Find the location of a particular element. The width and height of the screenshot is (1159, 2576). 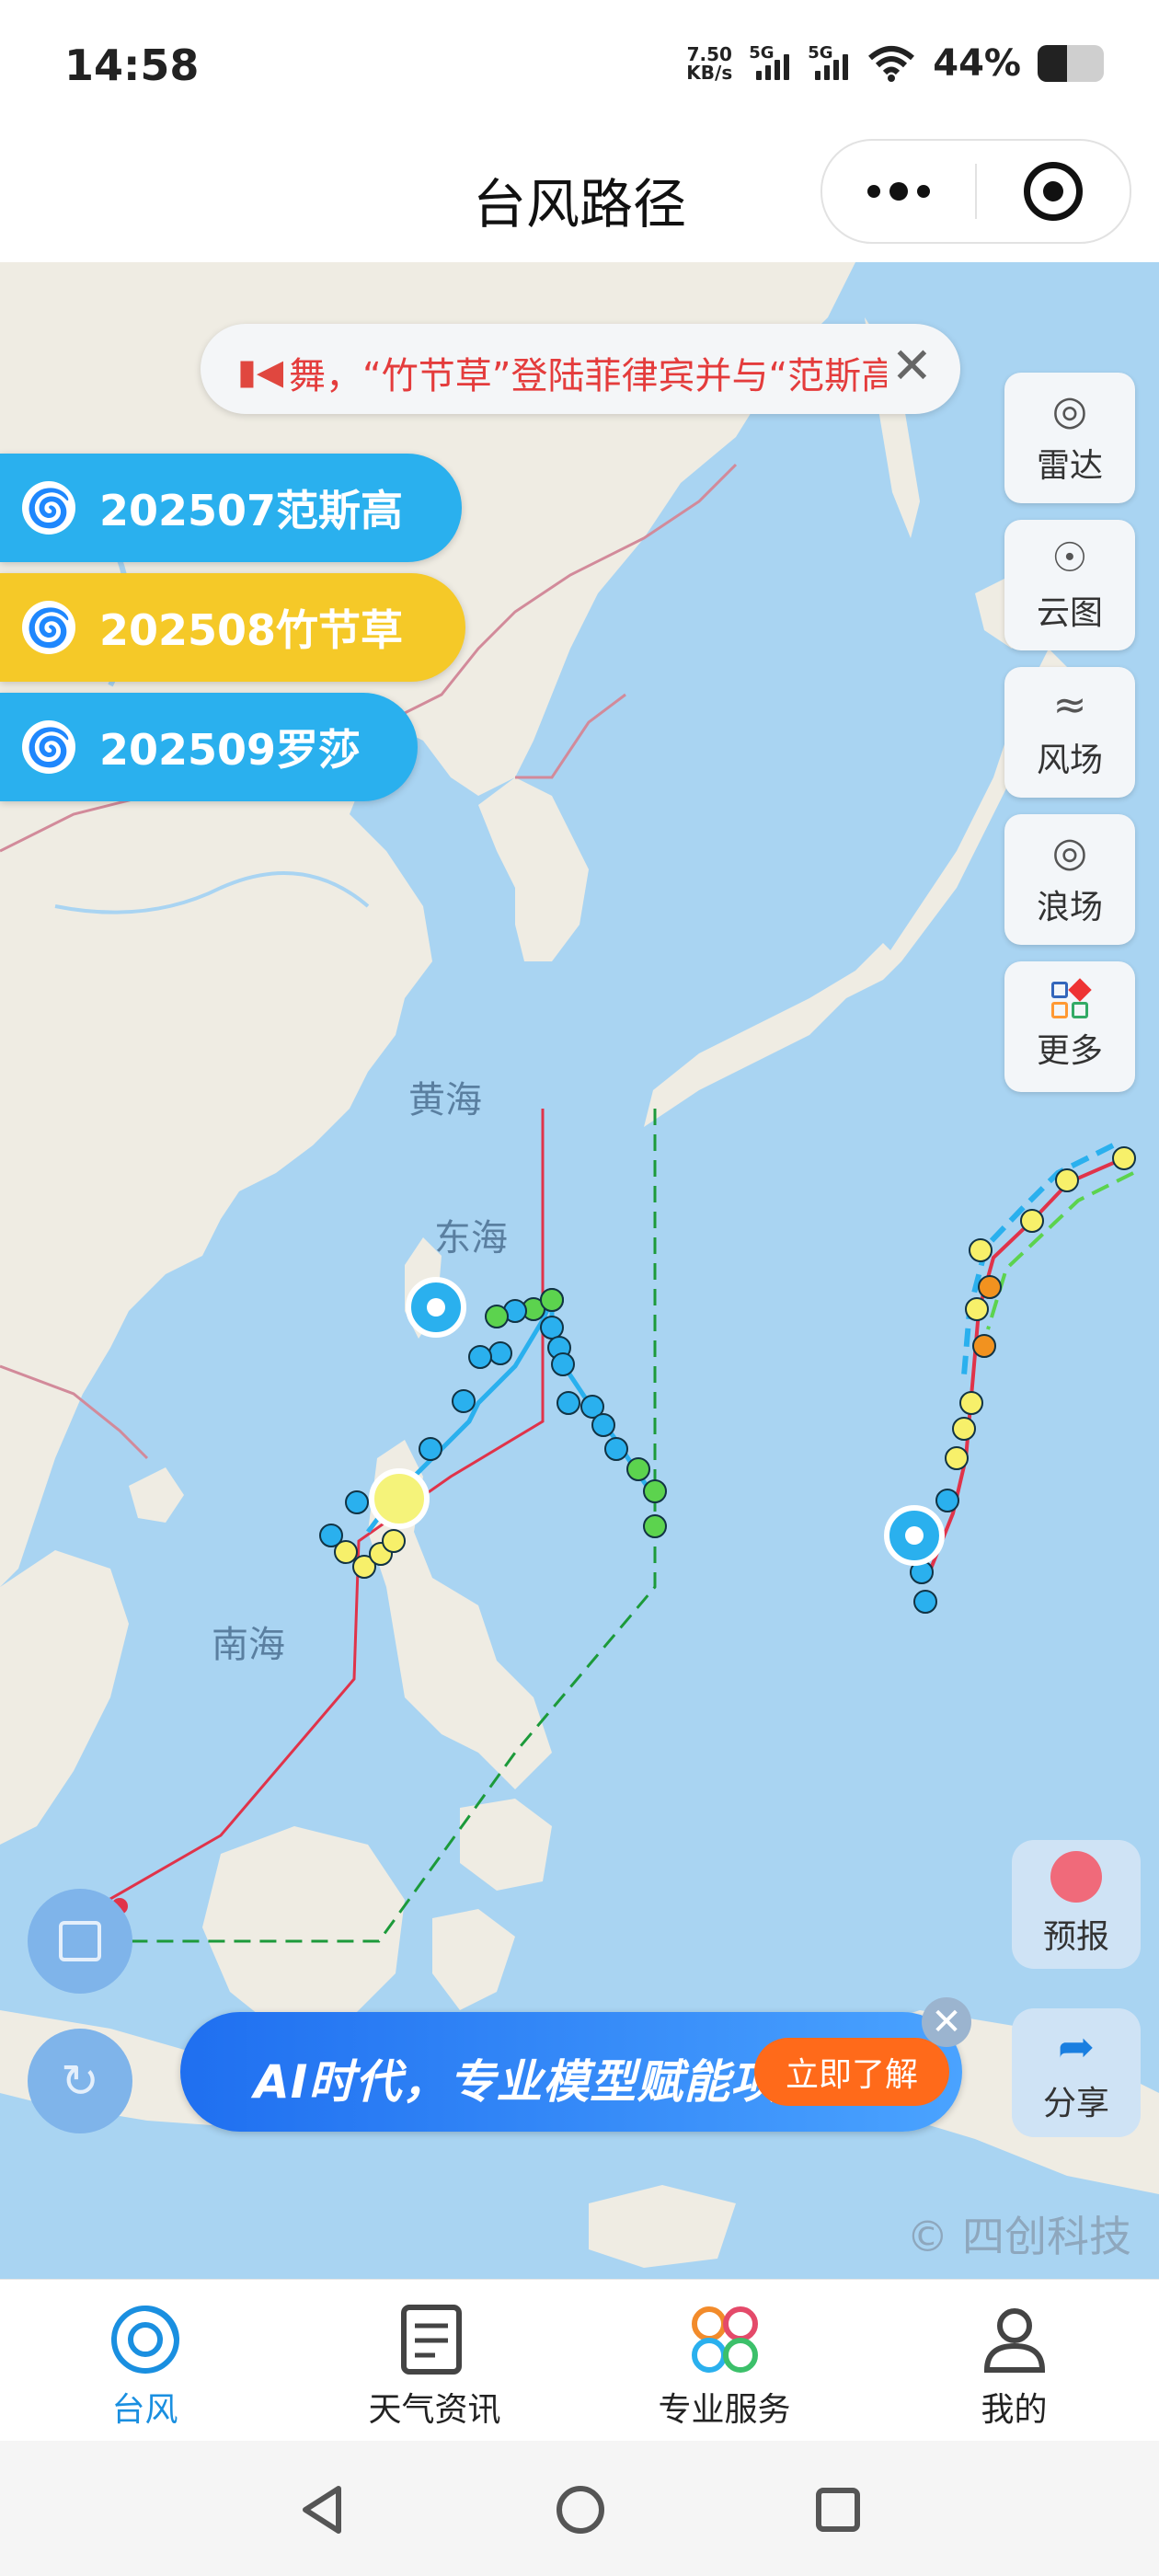

ad-learn-more-button: 立即了解 is located at coordinates (851, 2072).